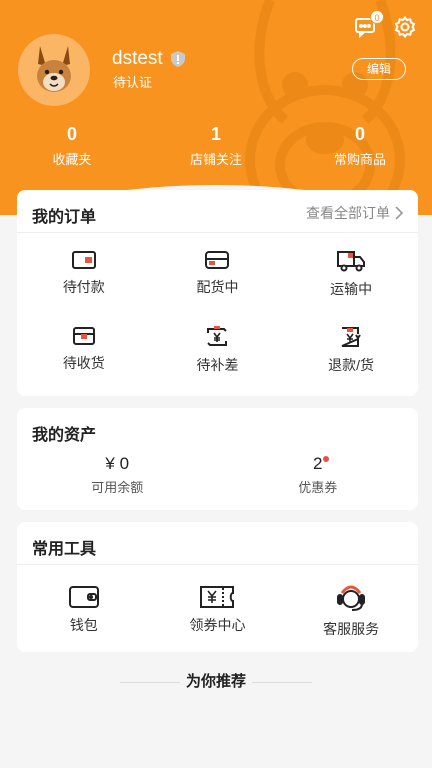 The width and height of the screenshot is (432, 768). I want to click on balance-item: ¥ 0 可用余额, so click(117, 475).